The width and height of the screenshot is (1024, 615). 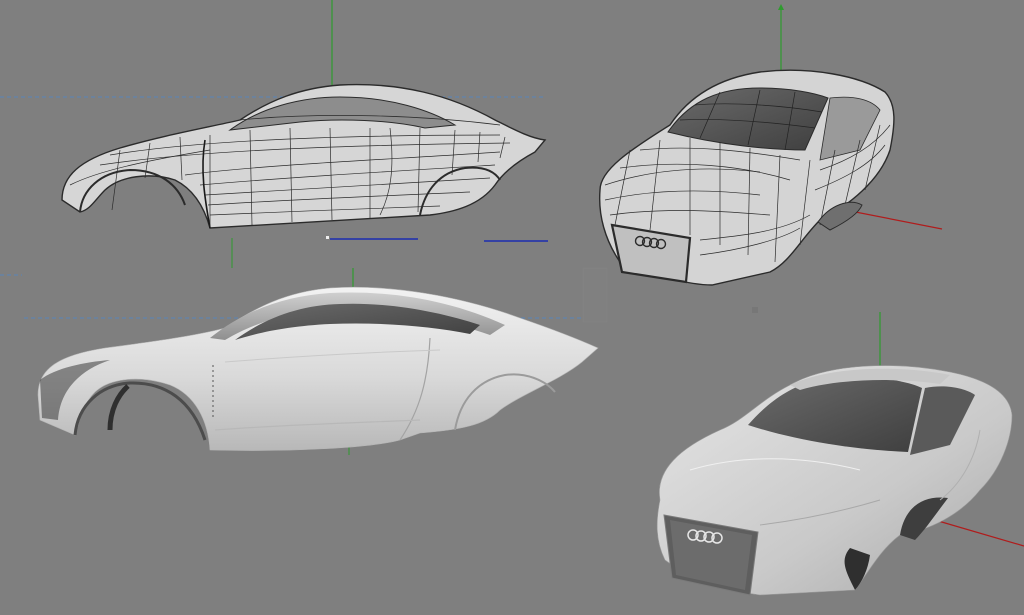 What do you see at coordinates (834, 480) in the screenshot?
I see `car-body-perspective-shaded` at bounding box center [834, 480].